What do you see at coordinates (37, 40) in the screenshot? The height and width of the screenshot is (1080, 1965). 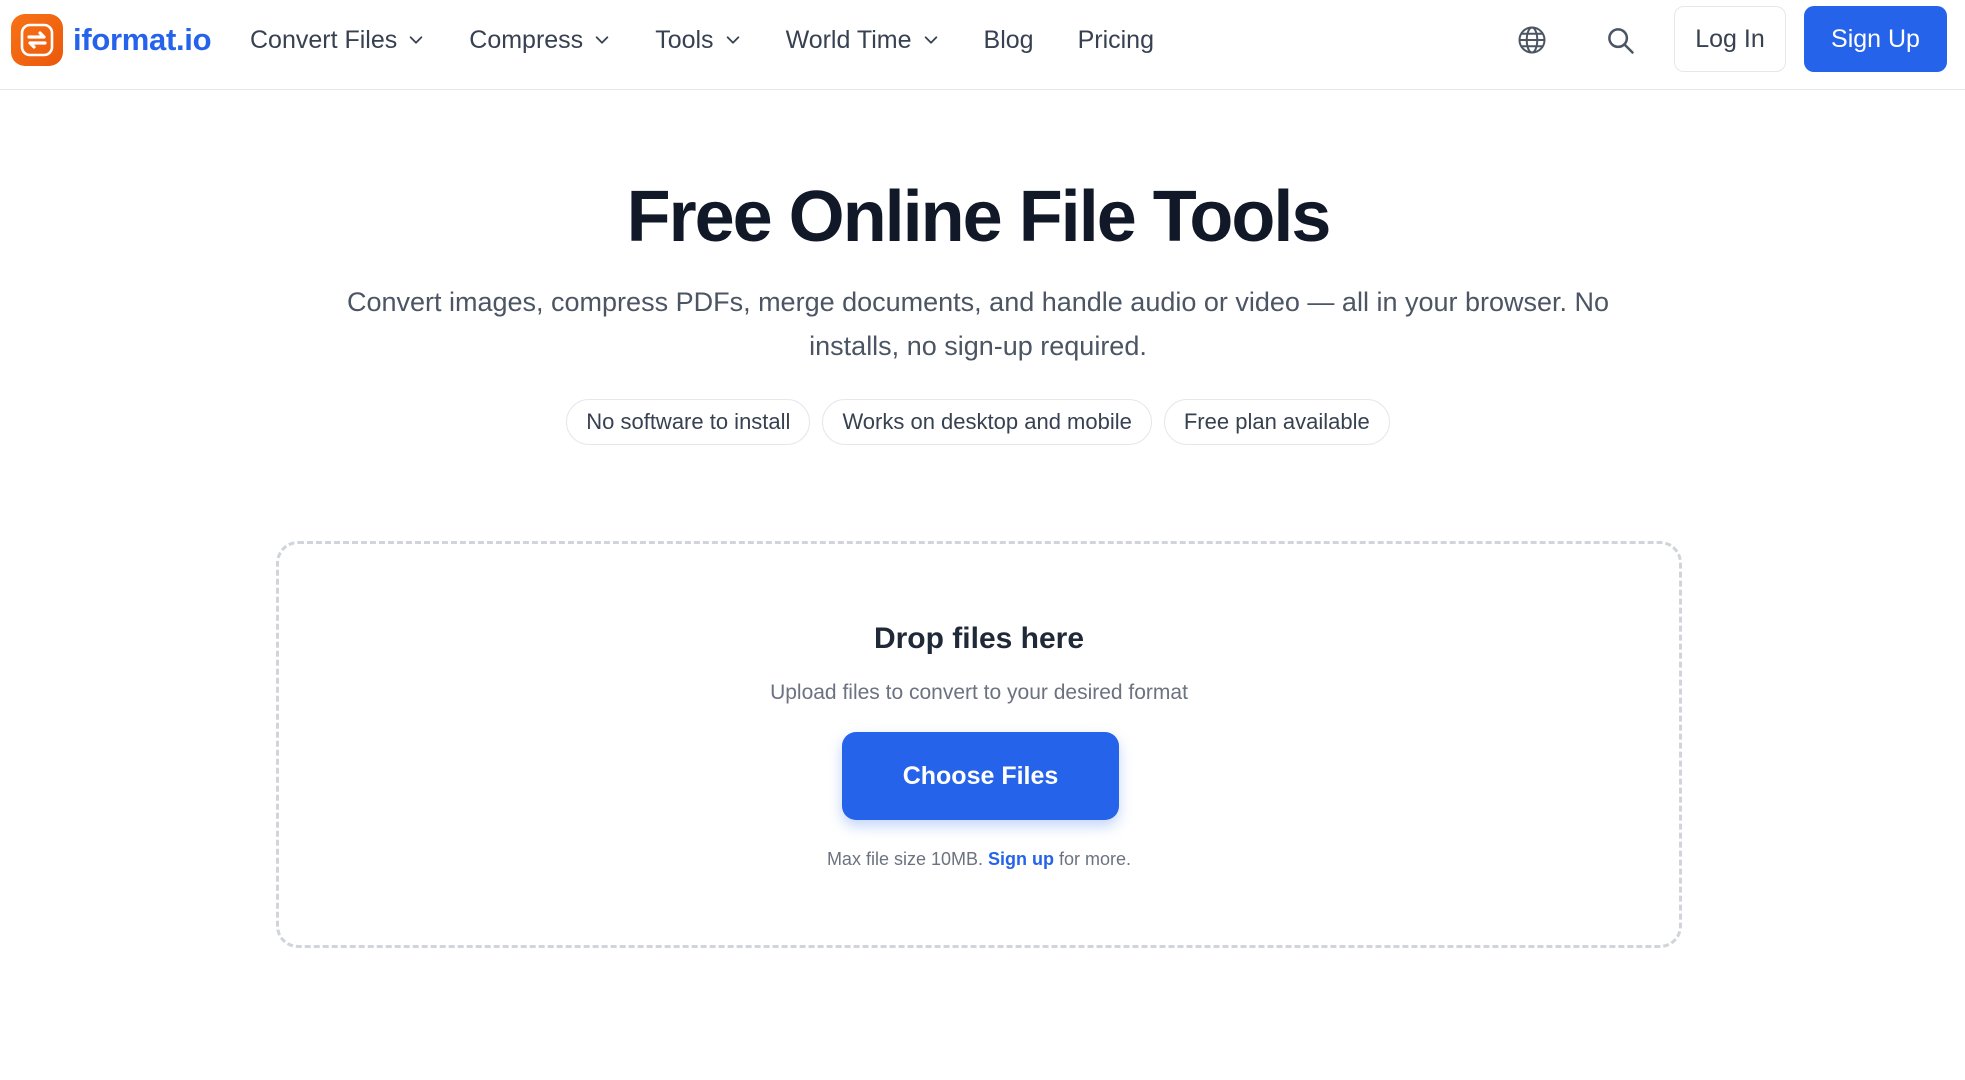 I see `logo-convert-icon` at bounding box center [37, 40].